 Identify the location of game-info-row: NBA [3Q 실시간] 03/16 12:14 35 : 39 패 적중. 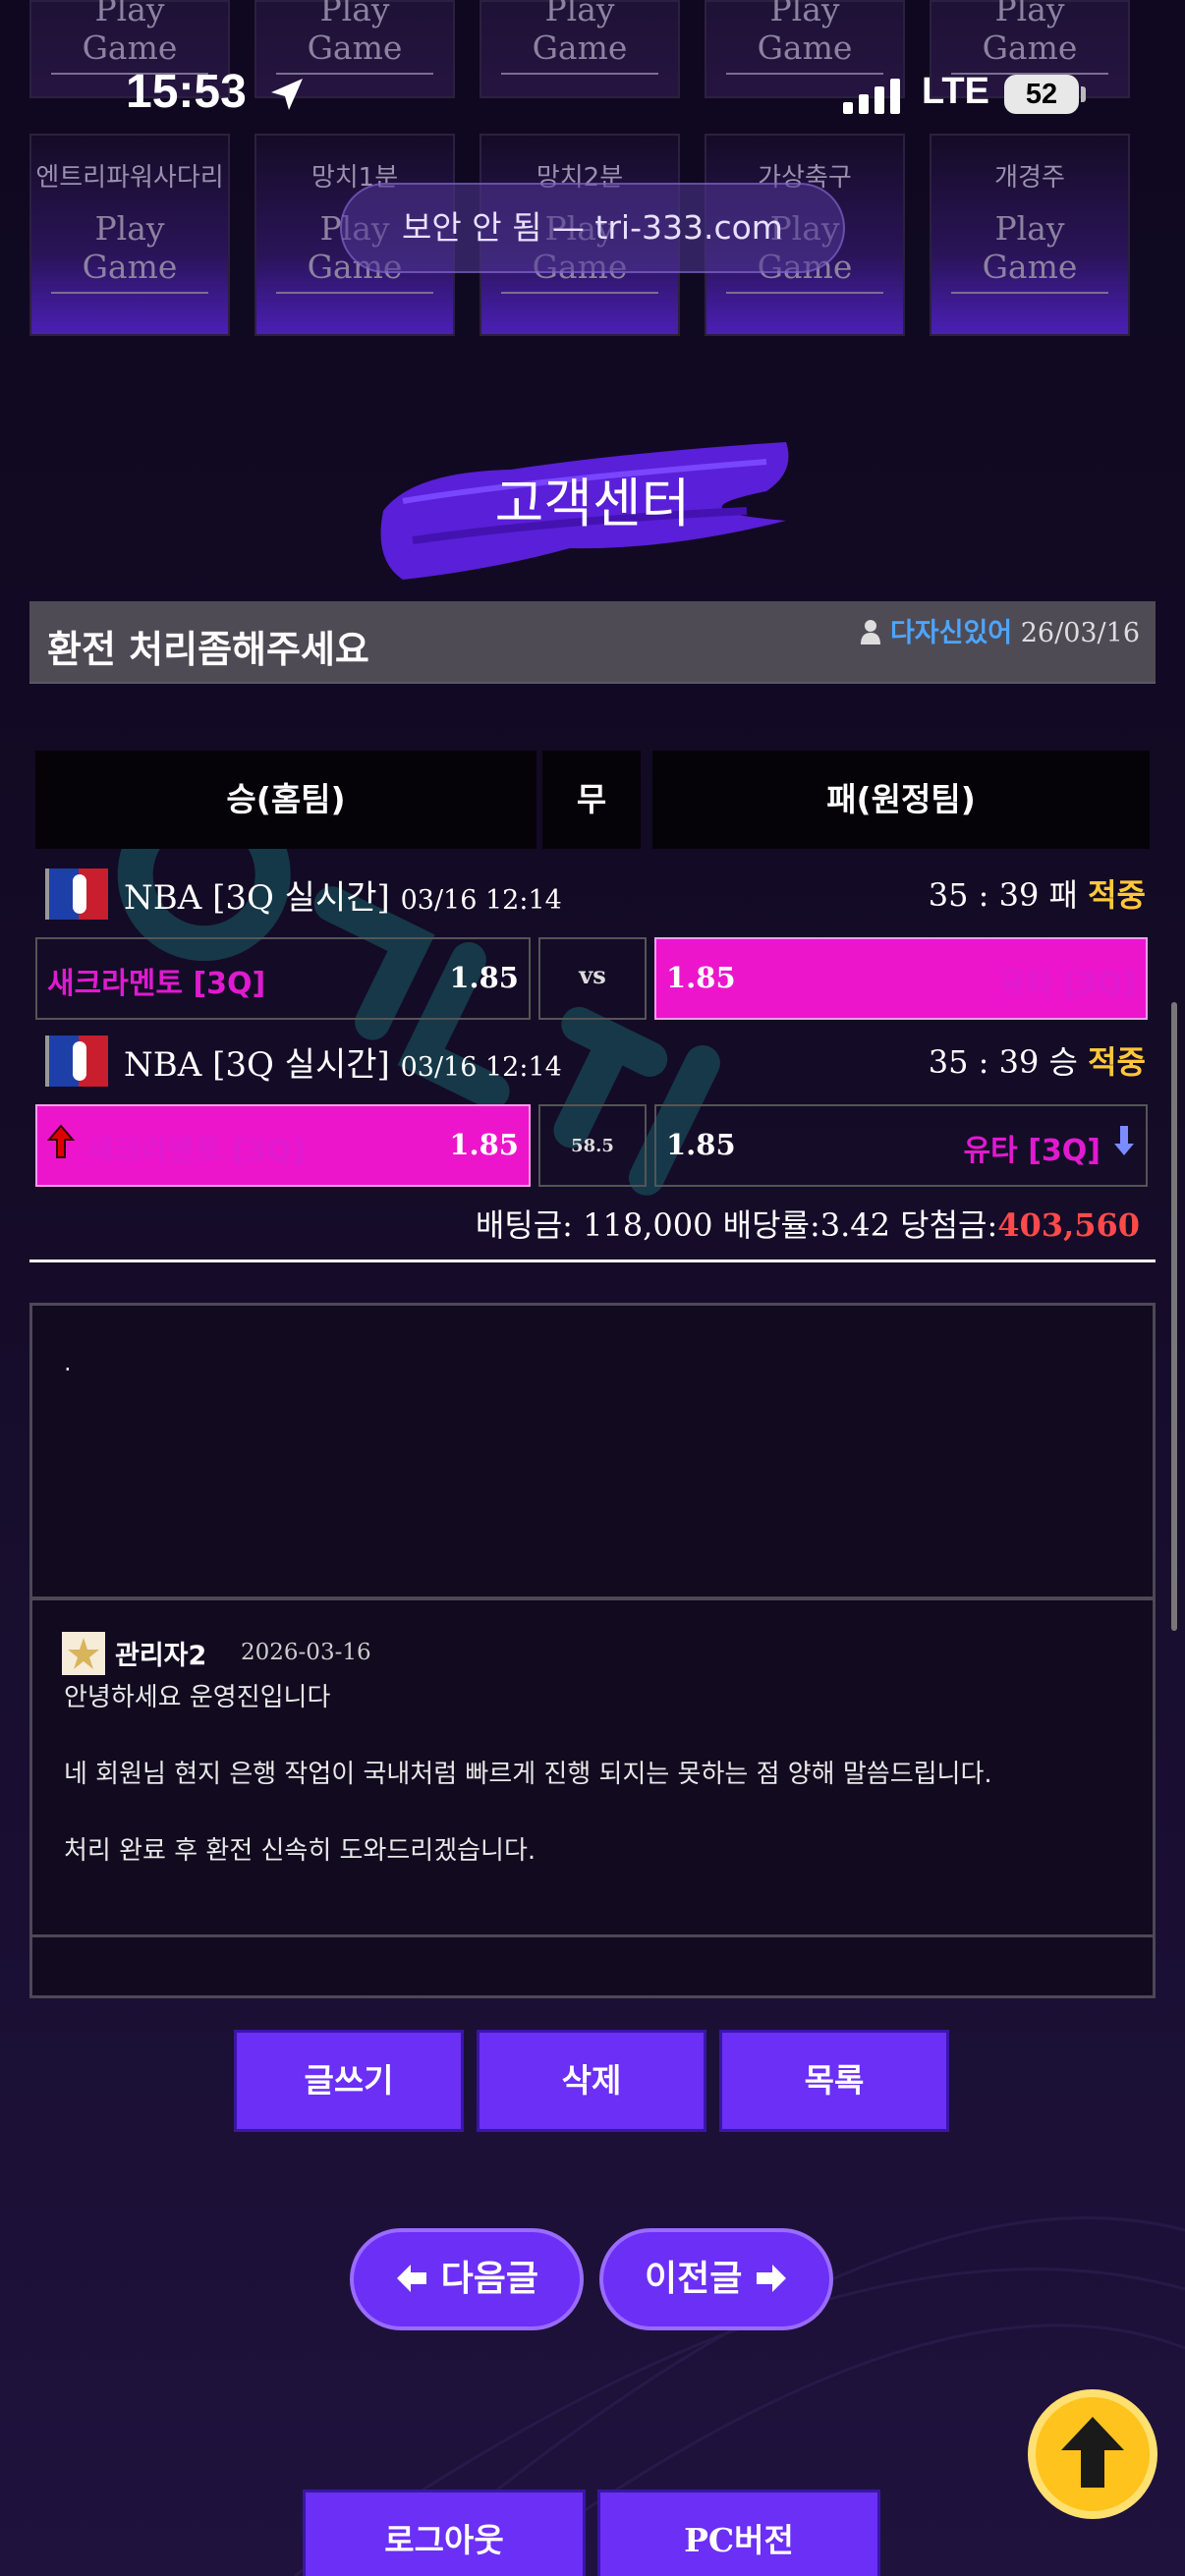
(596, 896).